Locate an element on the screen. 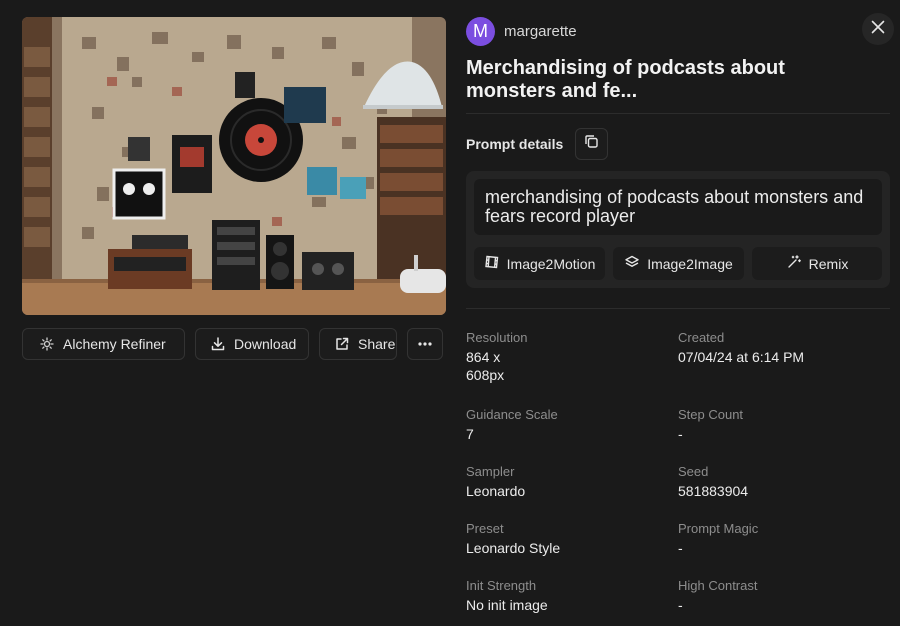 The width and height of the screenshot is (900, 626). created-value: 07/04/24 at 6:14 PM is located at coordinates (741, 357).